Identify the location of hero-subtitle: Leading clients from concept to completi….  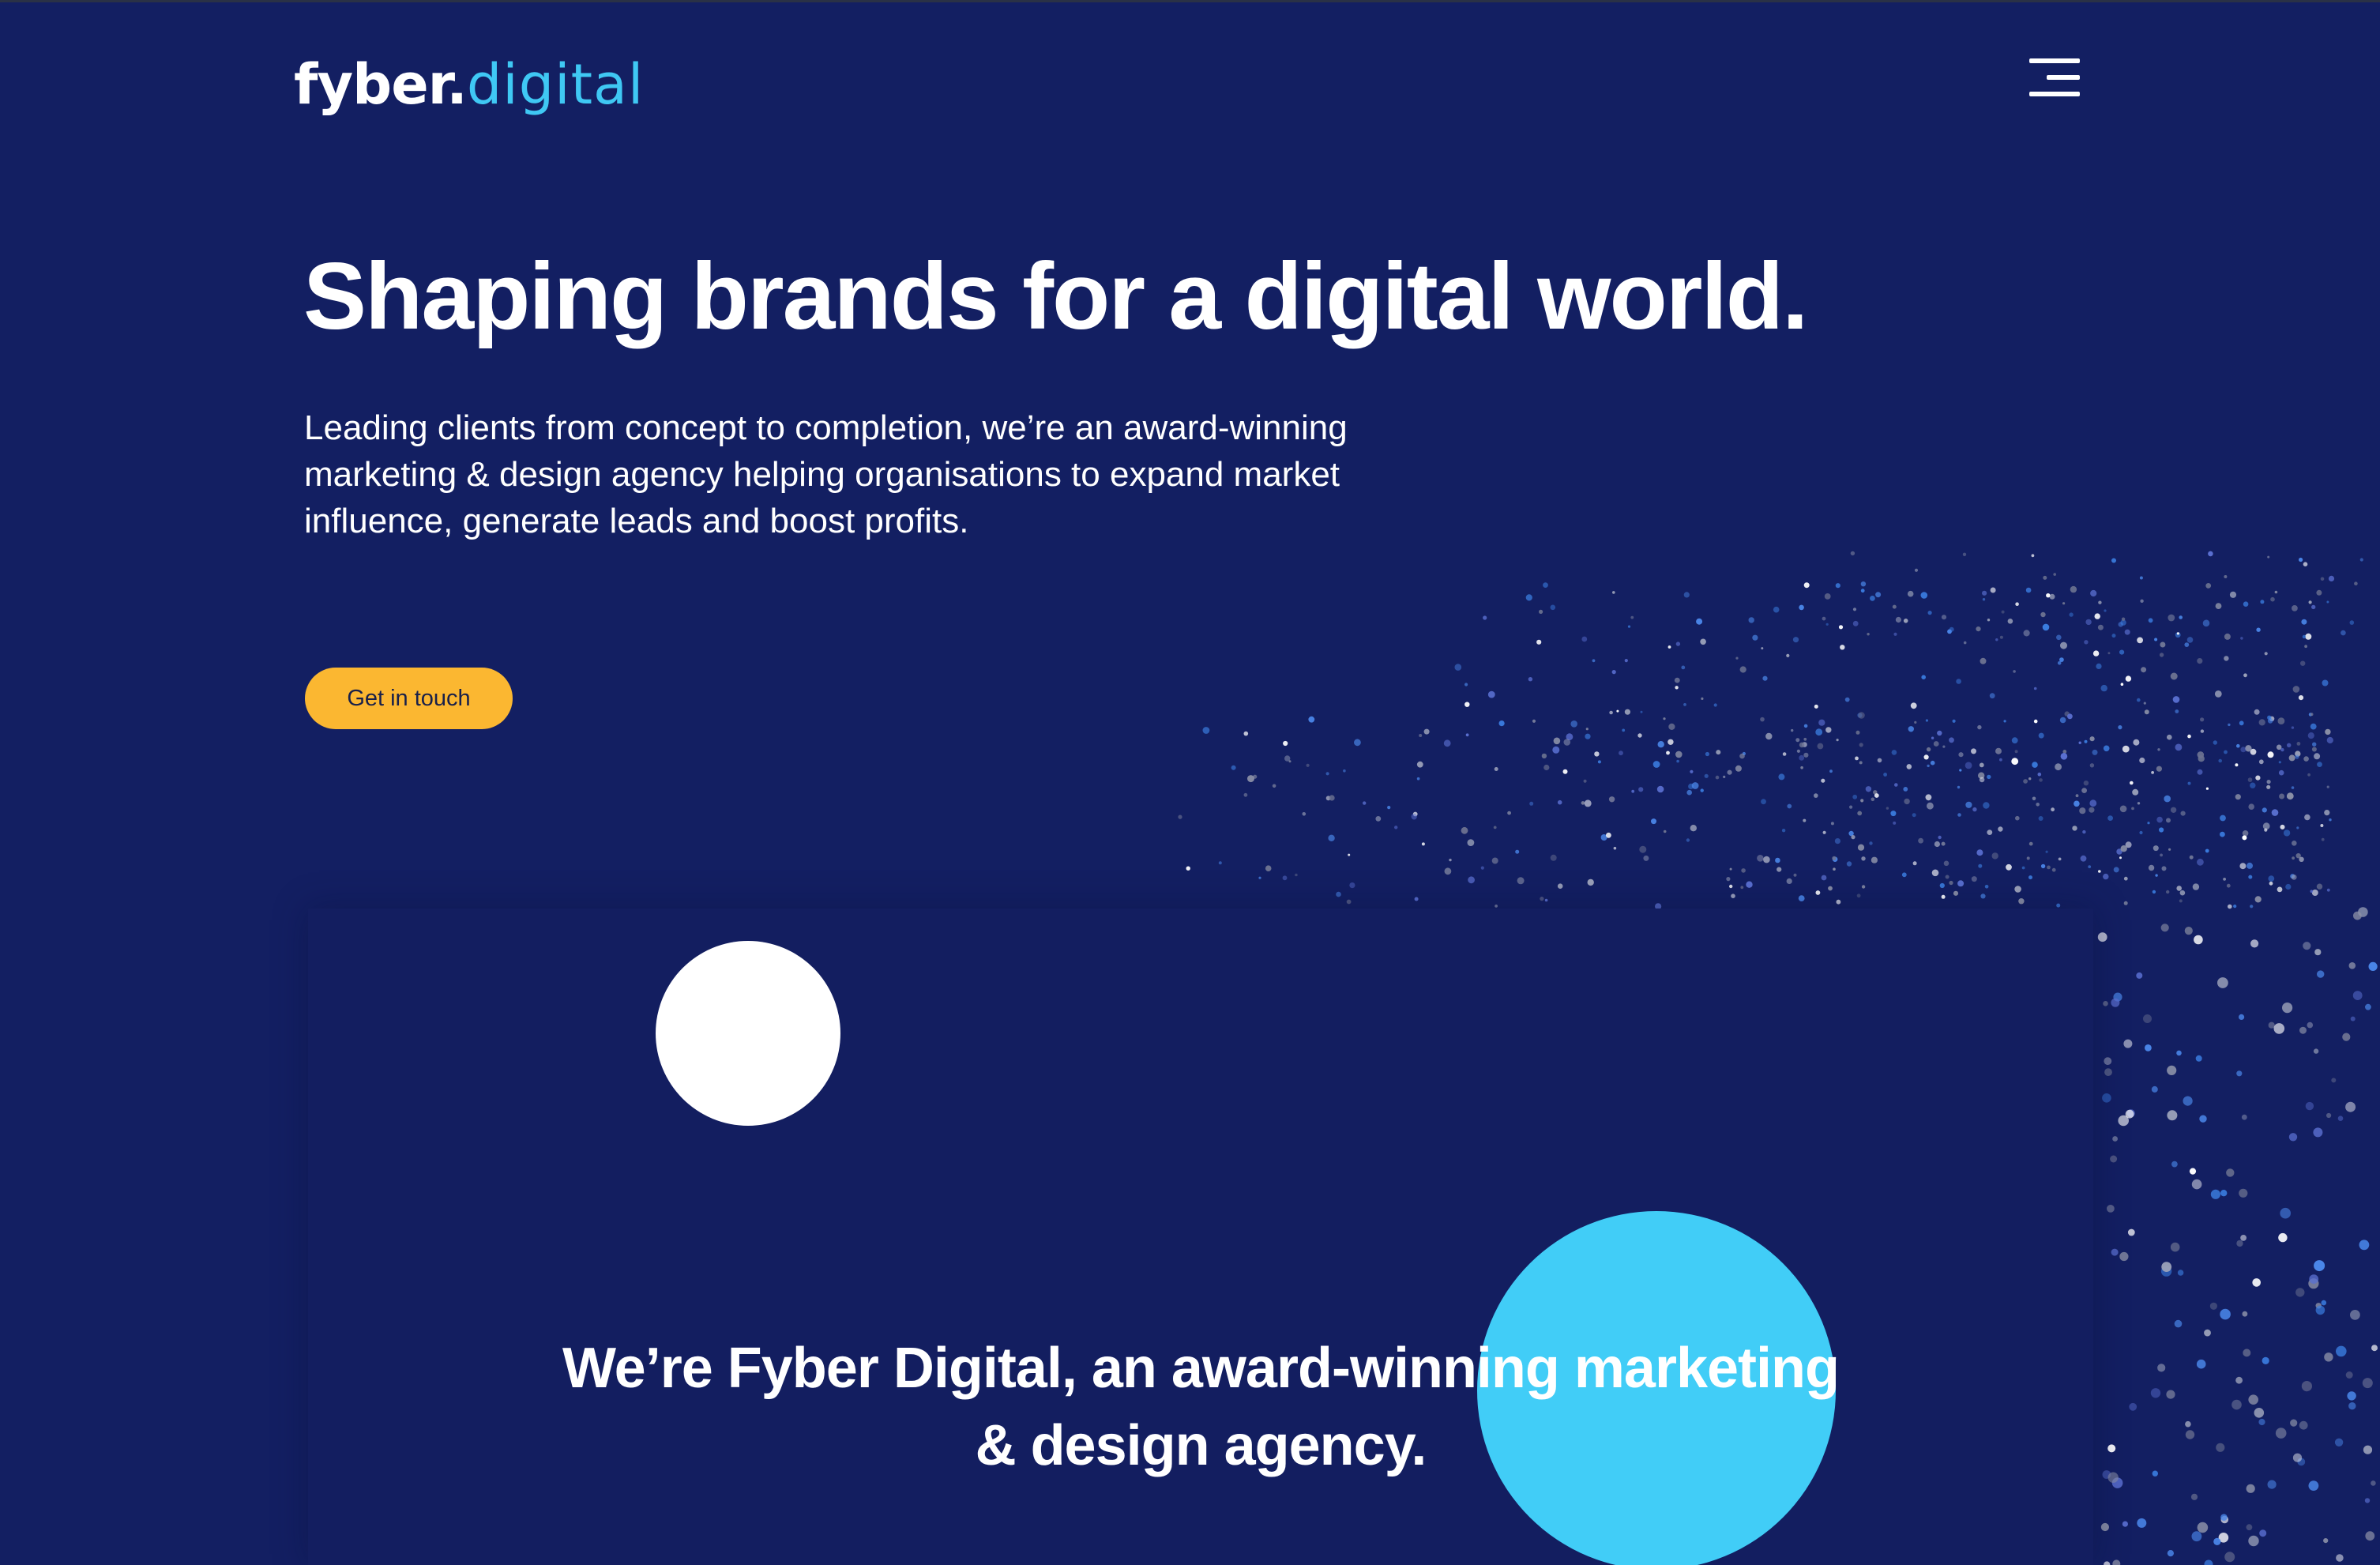
(826, 474).